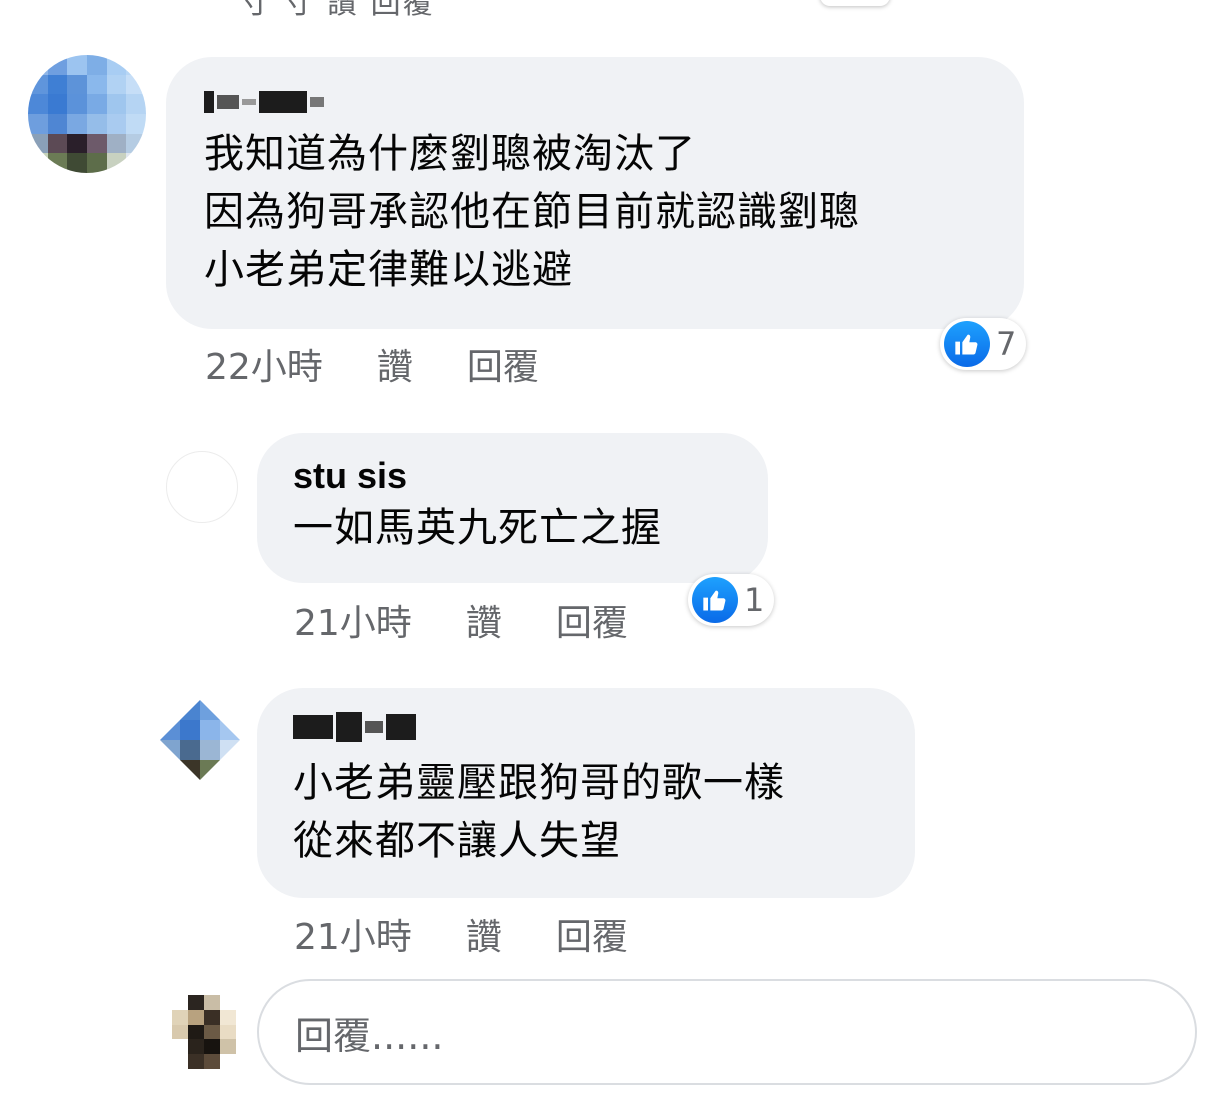  I want to click on comment-timestamp: 22小時, so click(264, 364).